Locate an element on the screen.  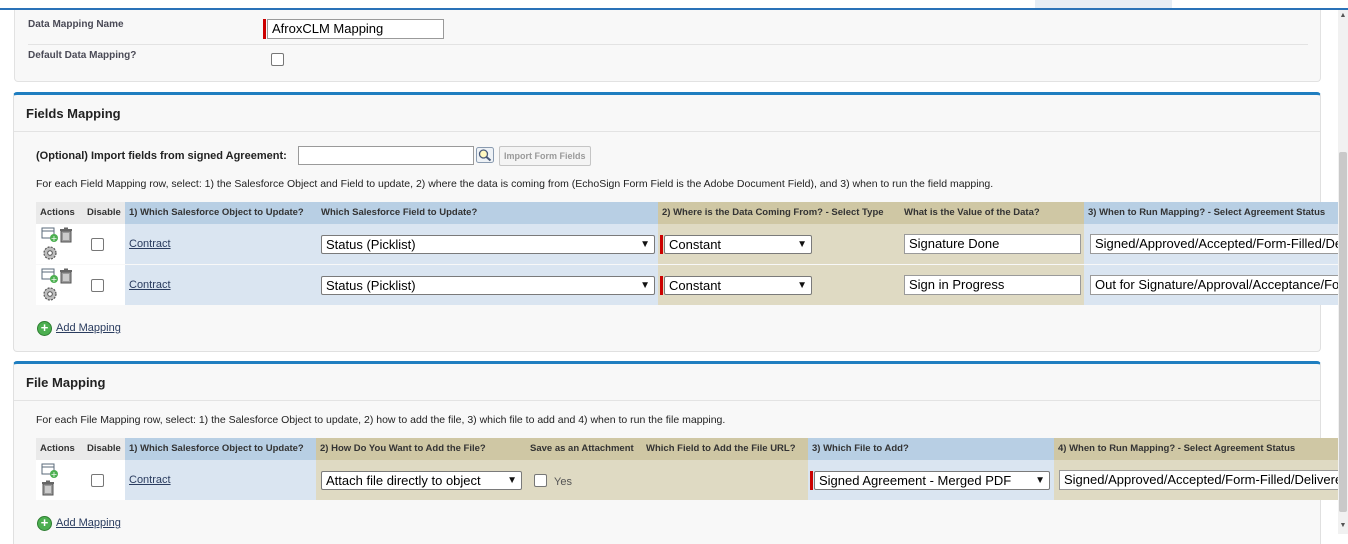
col-add-method: 2) How Do You Want to Add the File? is located at coordinates (421, 449).